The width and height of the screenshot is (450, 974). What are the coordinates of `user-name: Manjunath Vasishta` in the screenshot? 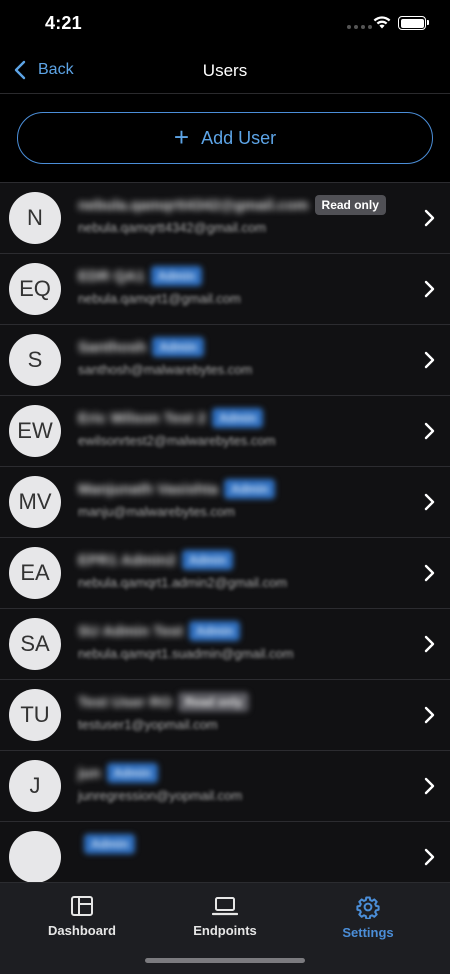 It's located at (148, 489).